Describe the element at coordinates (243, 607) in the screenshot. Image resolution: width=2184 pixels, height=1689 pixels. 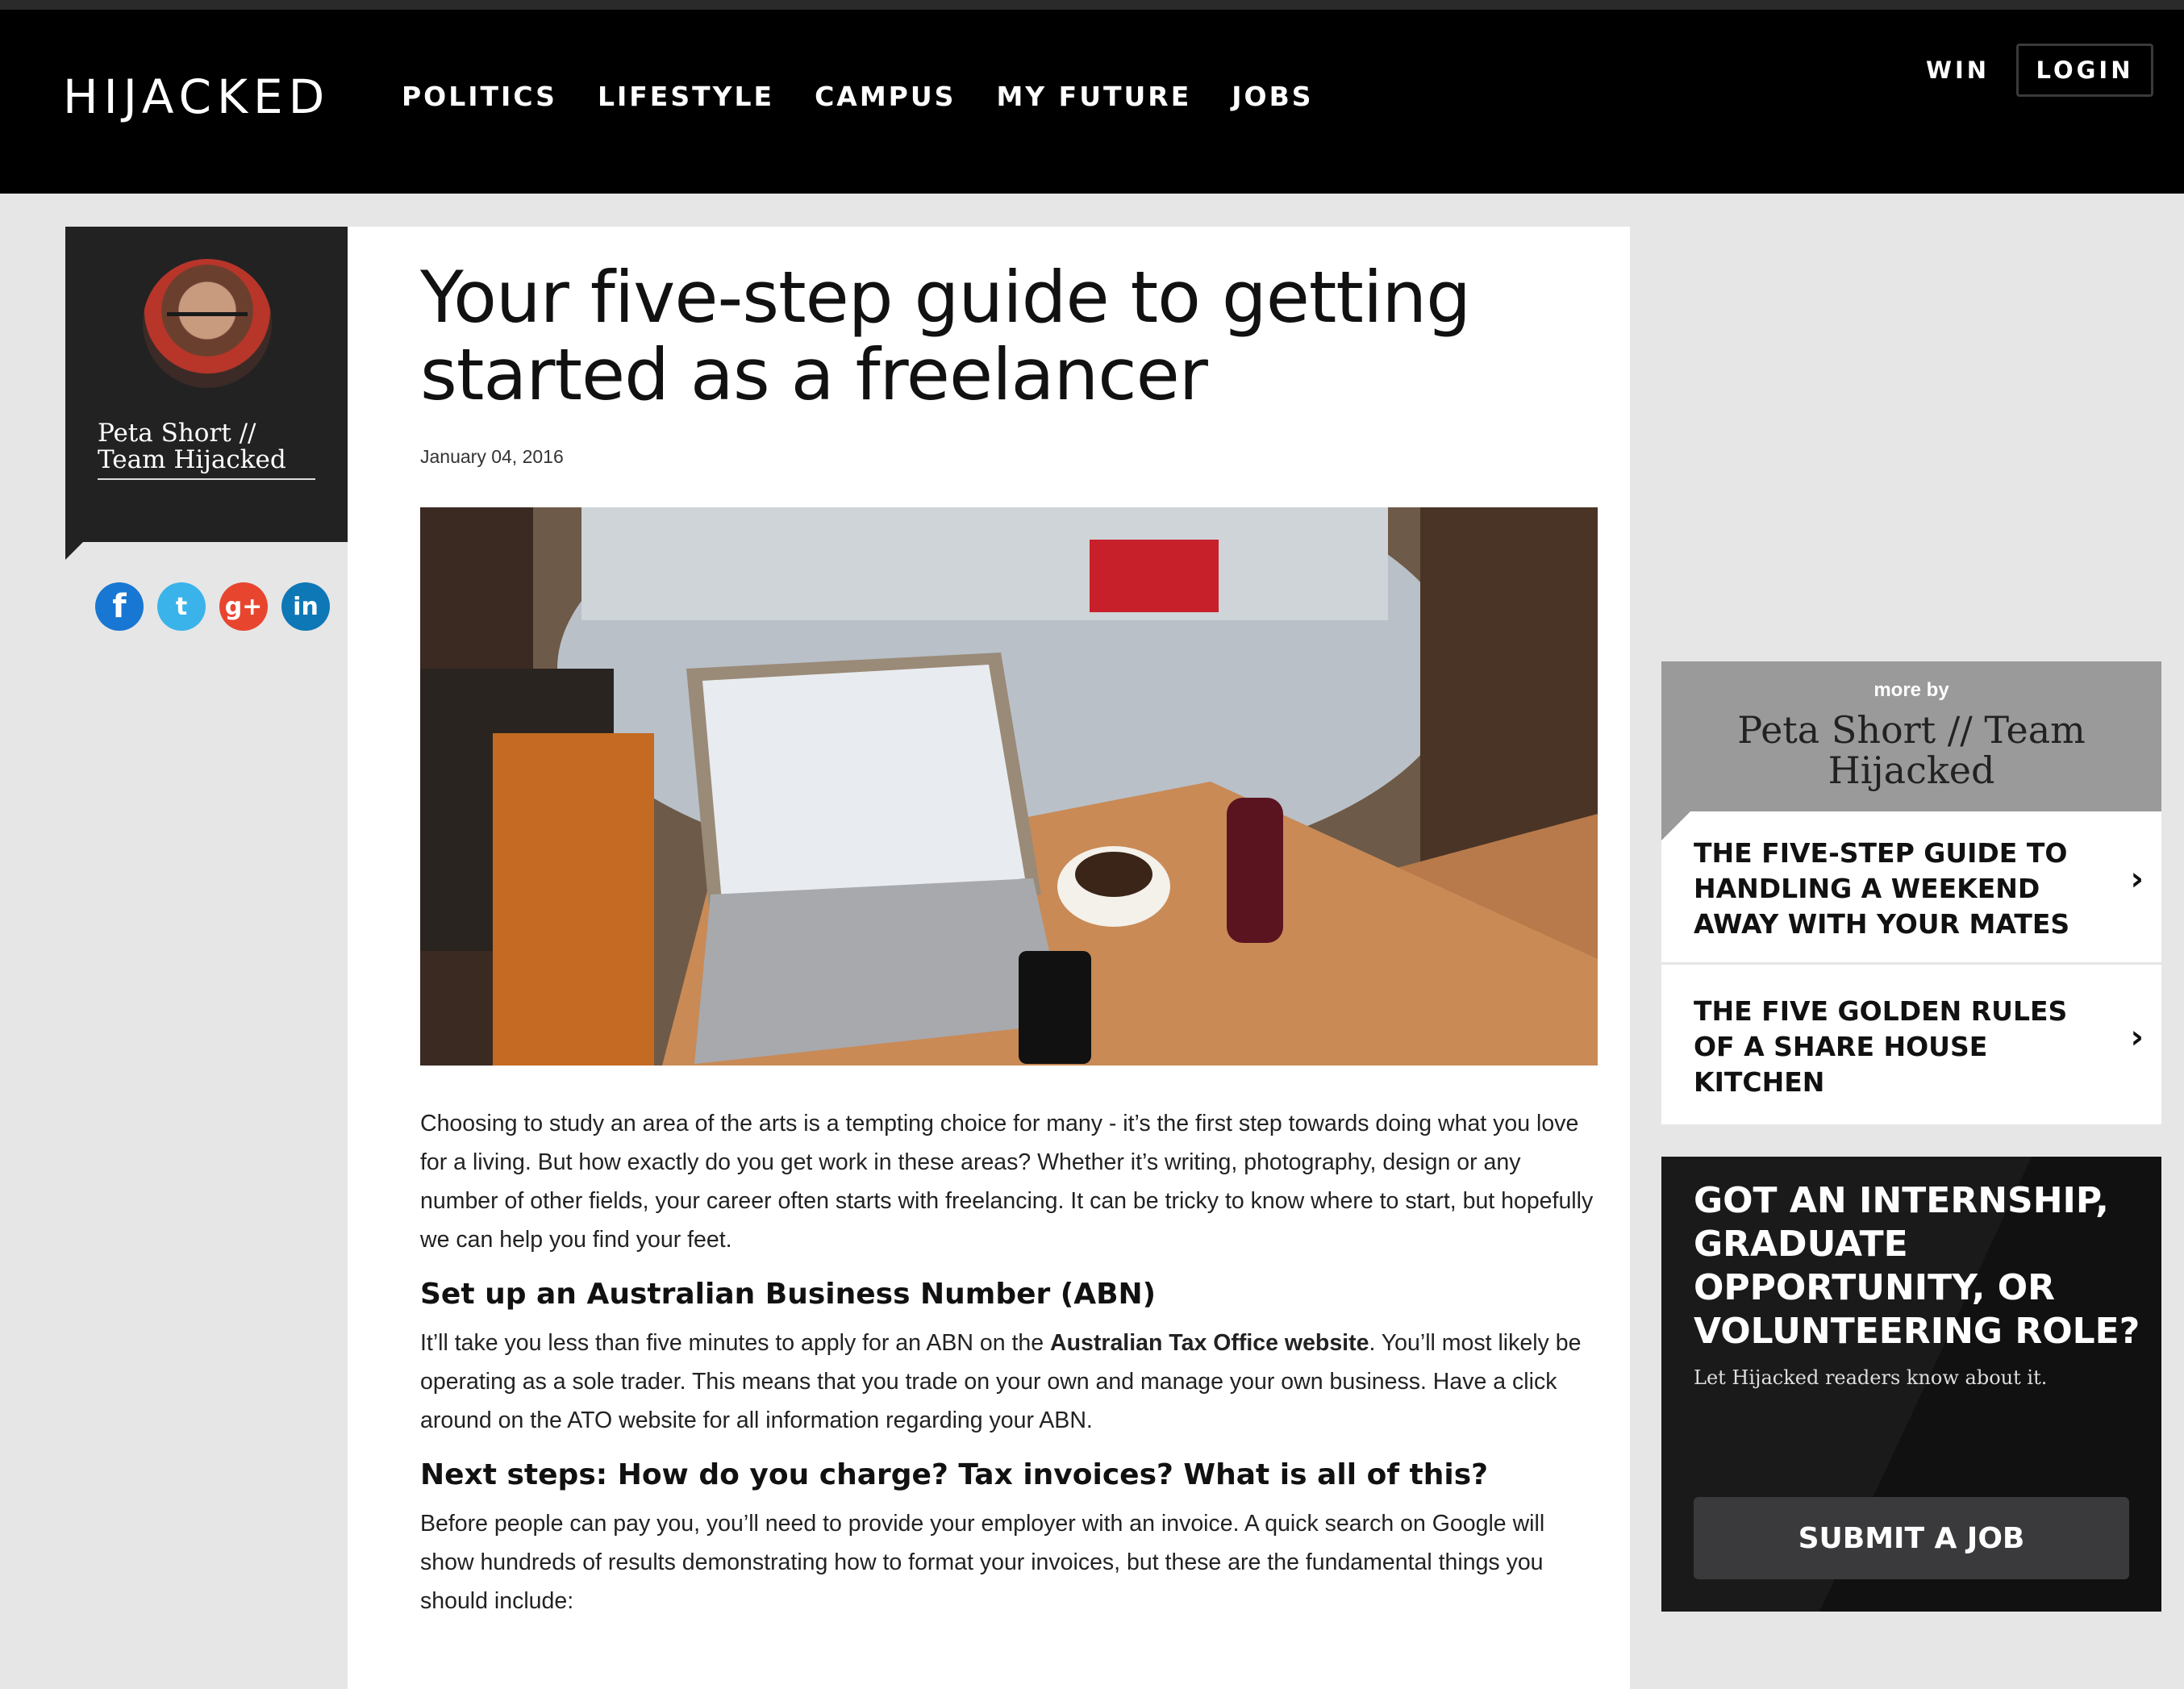
I see `google-plus-icon: g+` at that location.